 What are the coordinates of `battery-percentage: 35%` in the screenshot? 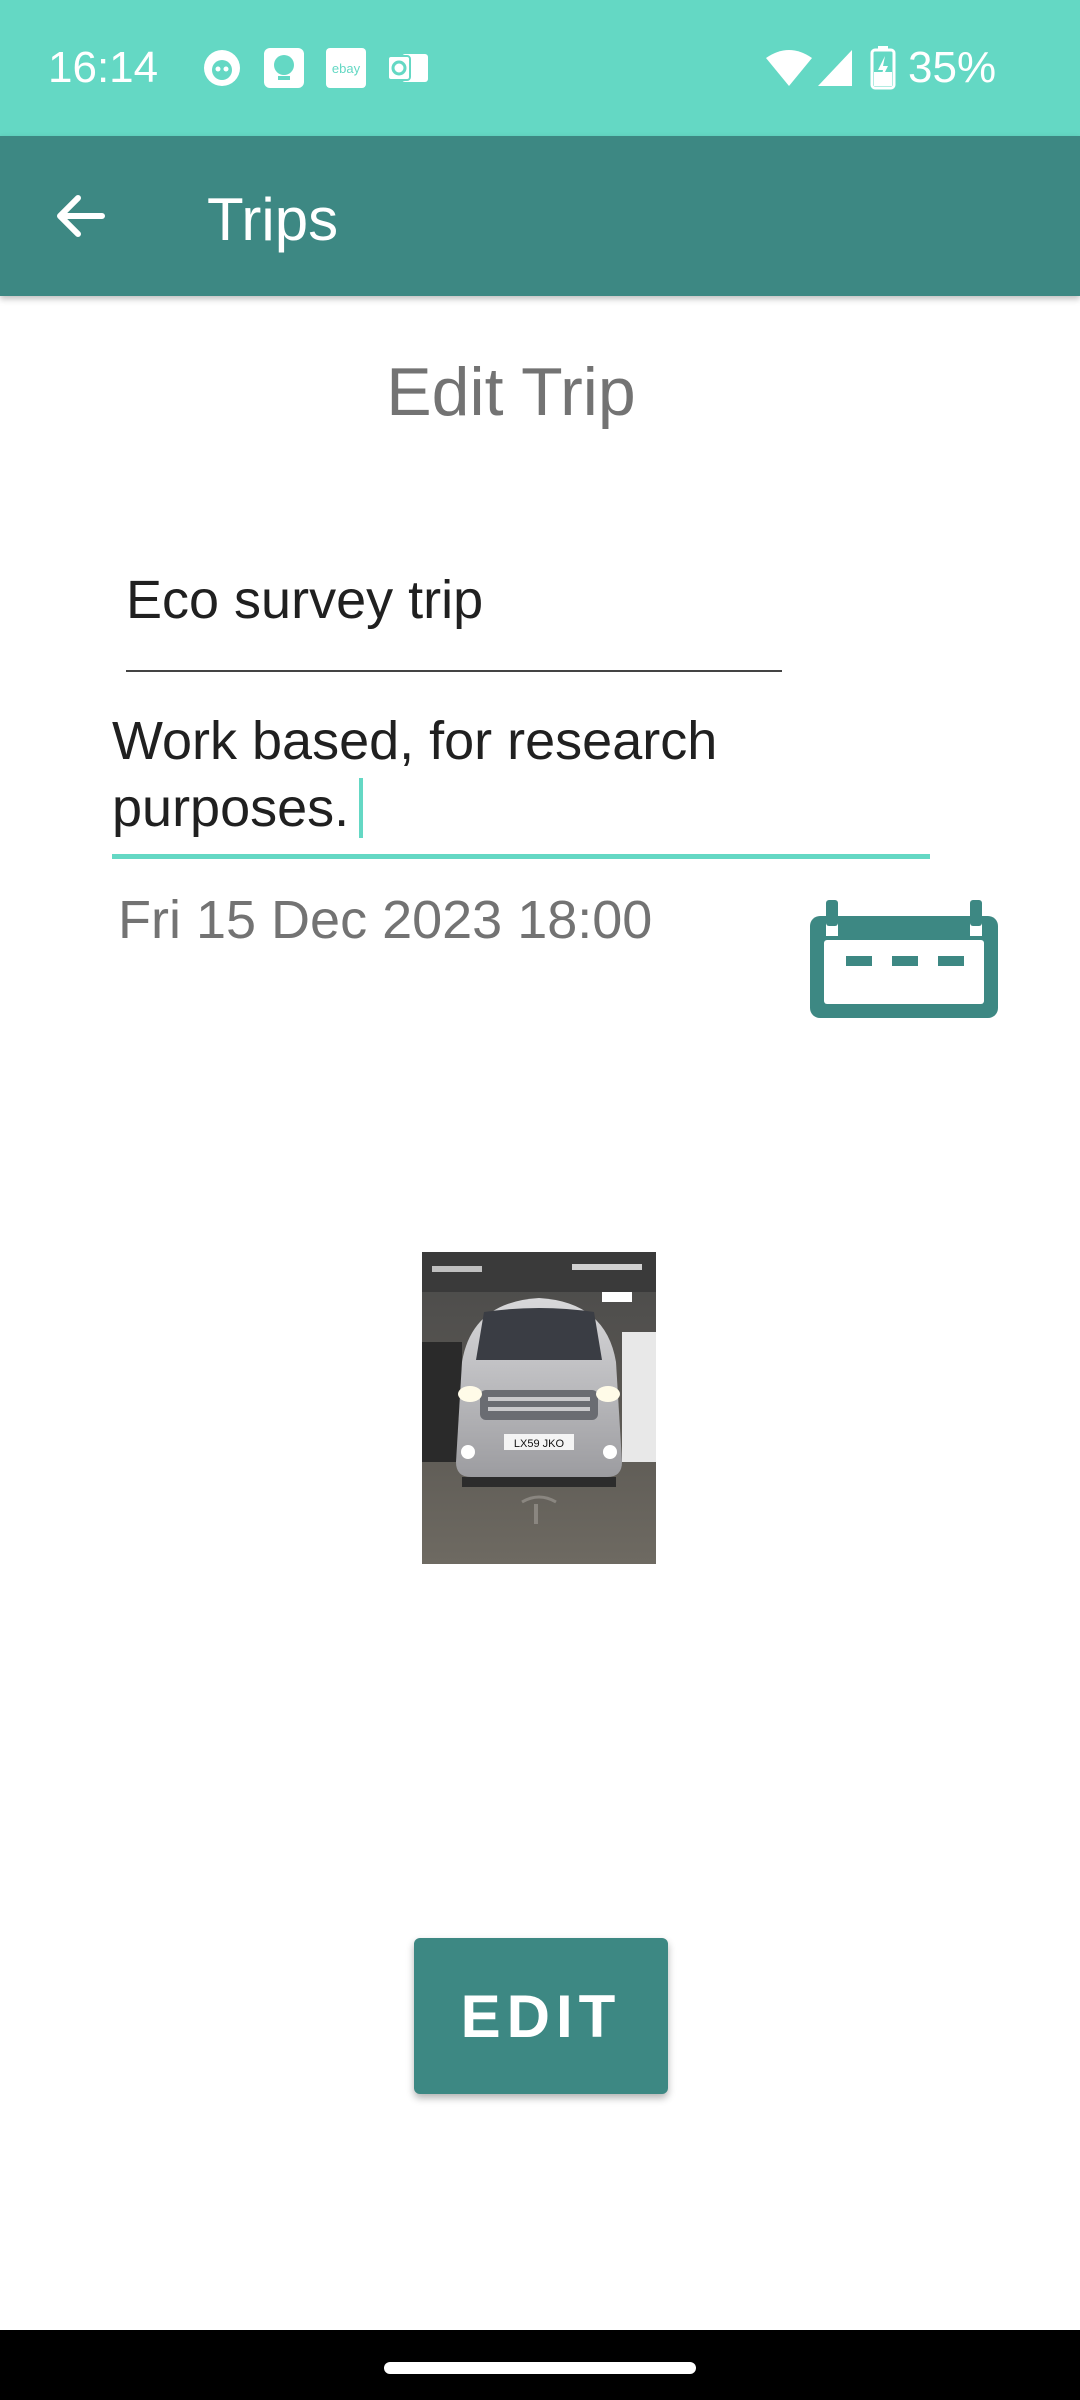 It's located at (952, 67).